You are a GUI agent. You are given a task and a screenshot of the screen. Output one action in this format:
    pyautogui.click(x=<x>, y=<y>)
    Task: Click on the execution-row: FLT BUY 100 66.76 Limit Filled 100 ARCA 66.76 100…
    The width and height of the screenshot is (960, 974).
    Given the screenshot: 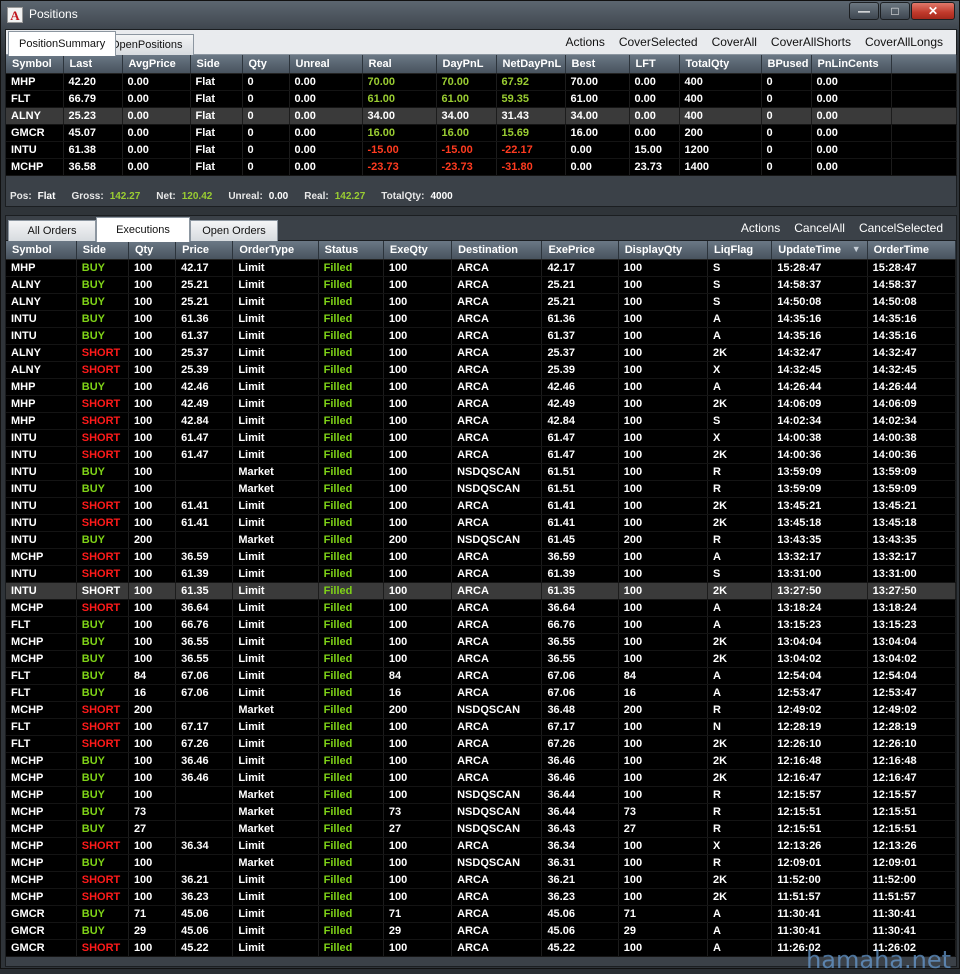 What is the action you would take?
    pyautogui.click(x=481, y=625)
    